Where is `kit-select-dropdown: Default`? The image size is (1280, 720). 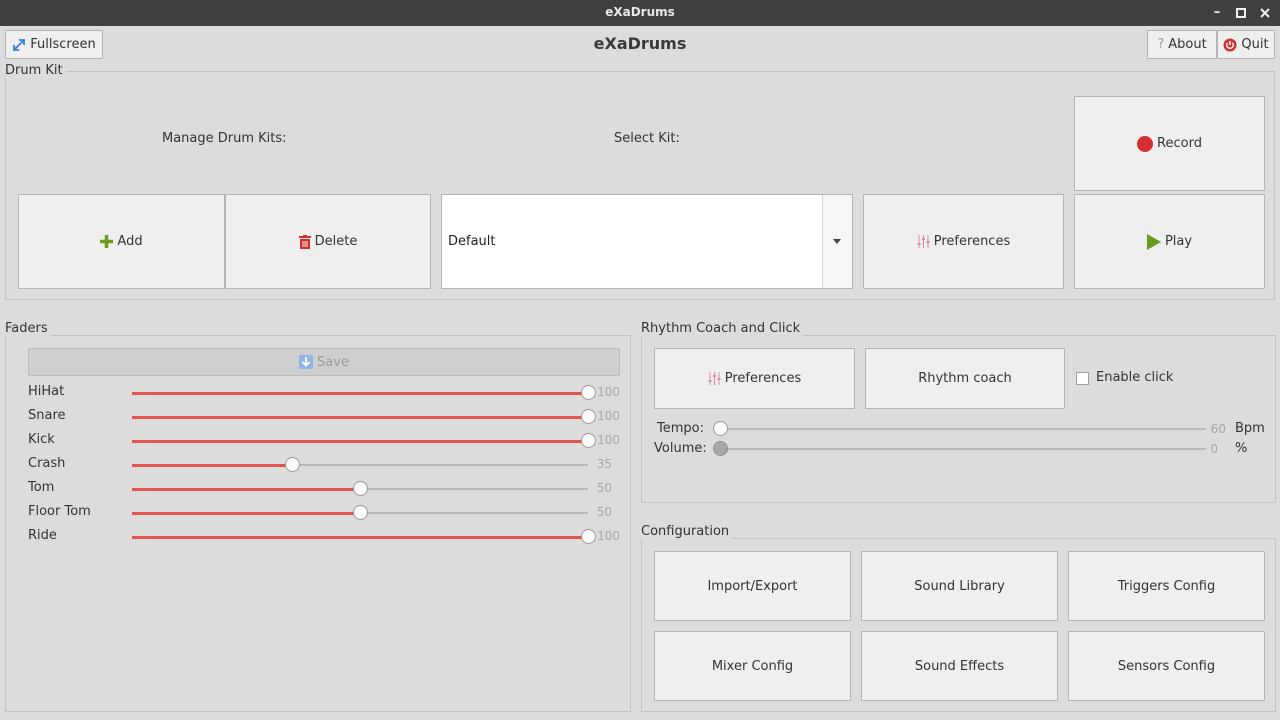
kit-select-dropdown: Default is located at coordinates (647, 241).